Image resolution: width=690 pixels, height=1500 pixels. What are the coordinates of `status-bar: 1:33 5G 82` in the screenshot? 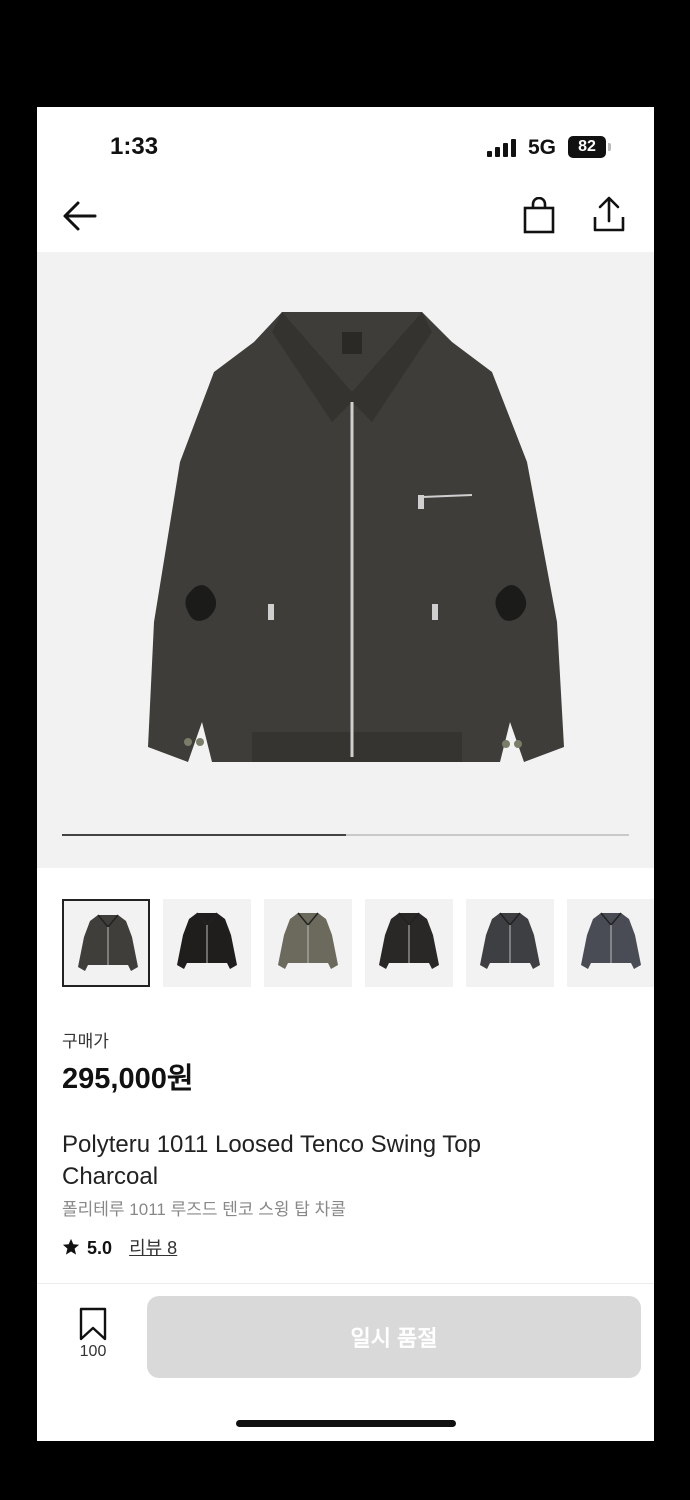 It's located at (345, 147).